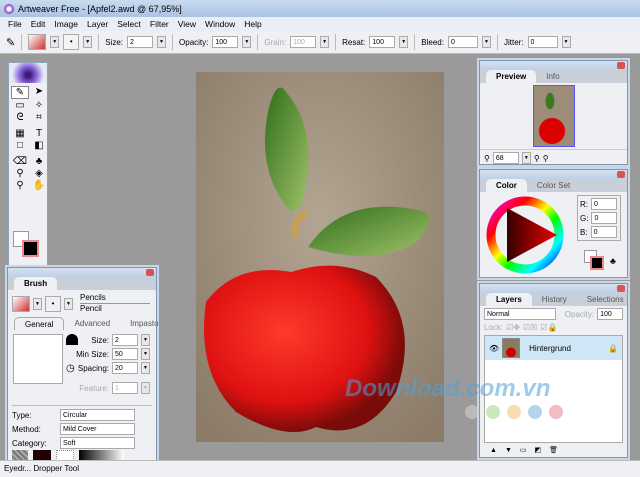 This screenshot has height=477, width=640. Describe the element at coordinates (37, 303) in the screenshot. I see `preset-dropdown: ▼` at that location.